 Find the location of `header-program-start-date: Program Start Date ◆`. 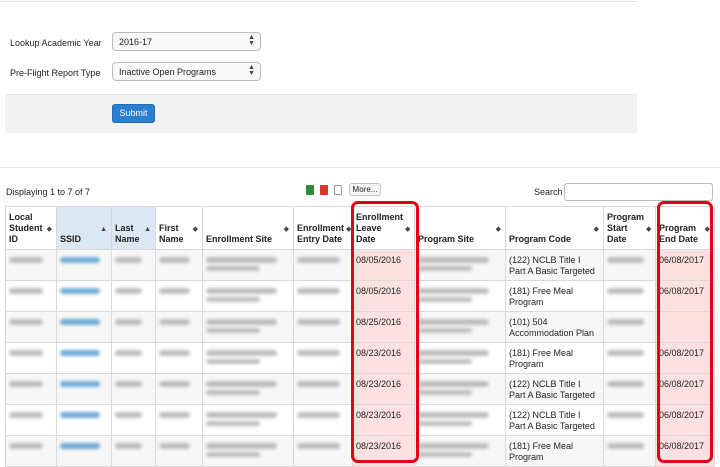

header-program-start-date: Program Start Date ◆ is located at coordinates (629, 228).